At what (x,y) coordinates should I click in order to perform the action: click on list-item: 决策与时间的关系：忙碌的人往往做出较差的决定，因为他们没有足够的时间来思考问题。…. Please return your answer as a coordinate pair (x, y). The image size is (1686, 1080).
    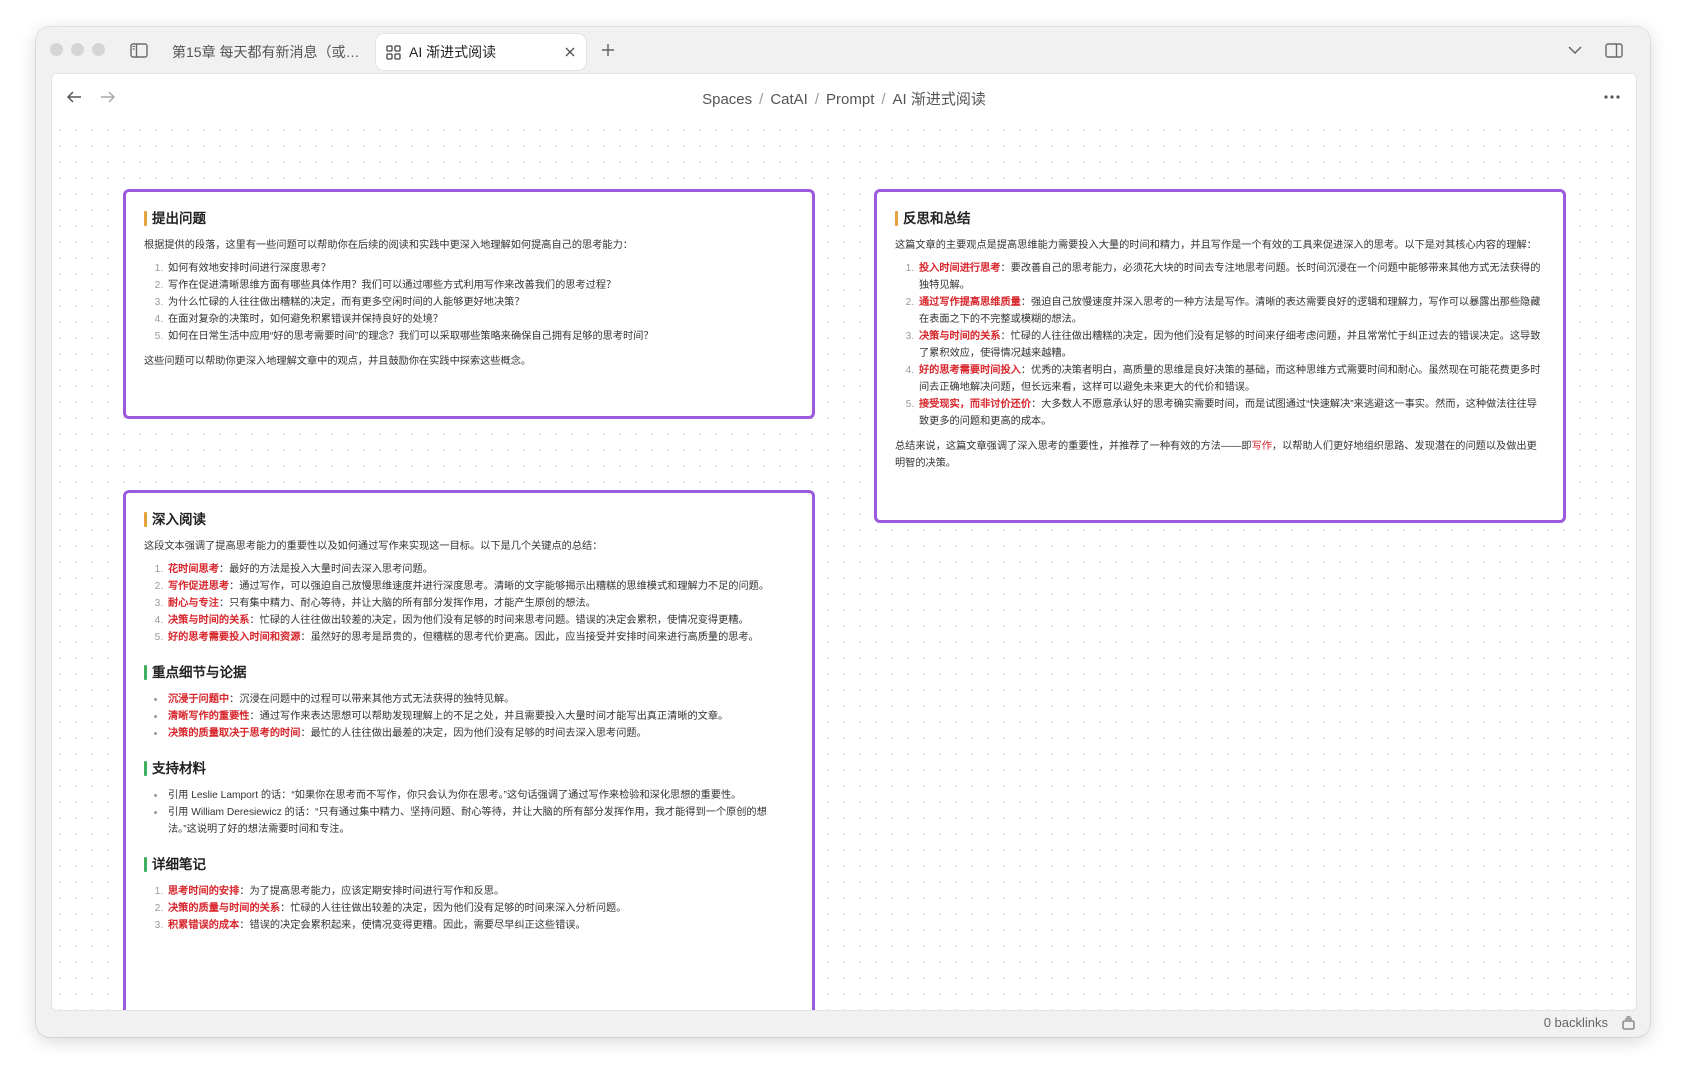
    Looking at the image, I should click on (480, 620).